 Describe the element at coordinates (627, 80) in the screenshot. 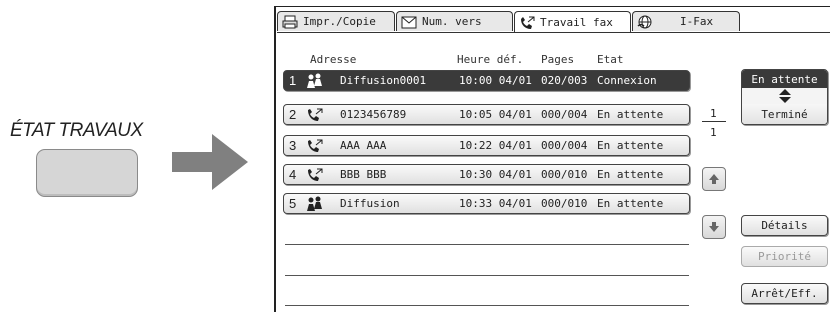

I see `job-state: Connexion` at that location.